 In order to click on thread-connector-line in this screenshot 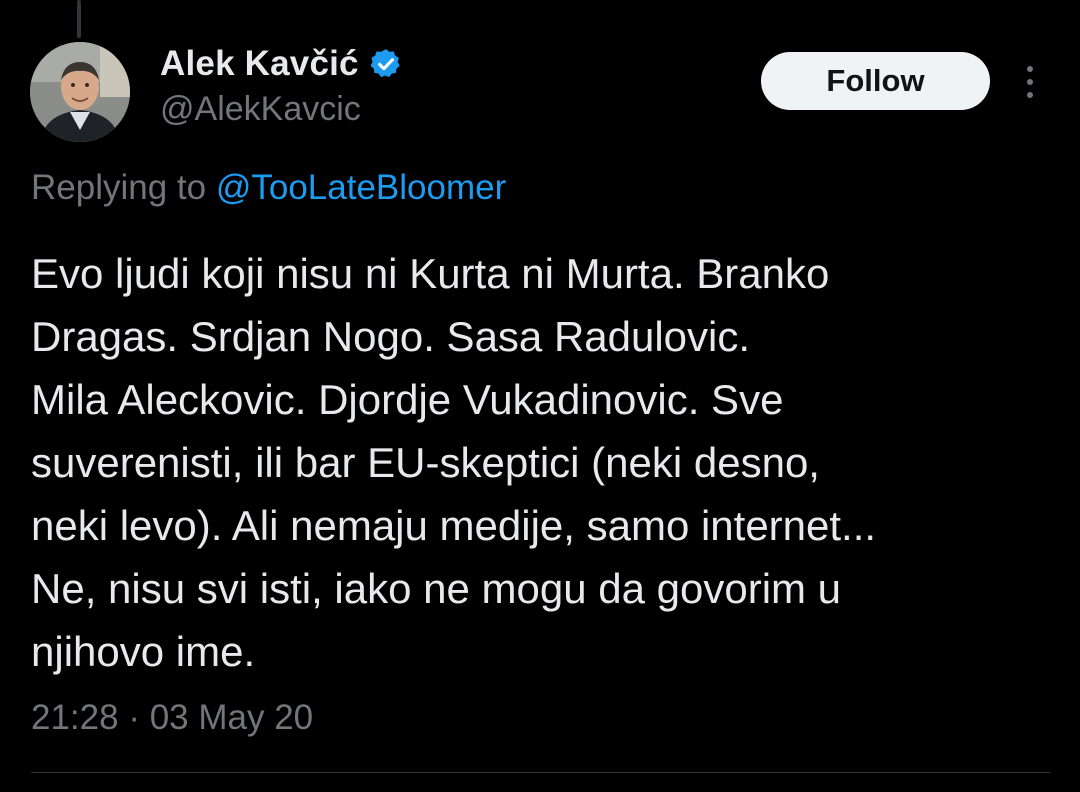, I will do `click(79, 19)`.